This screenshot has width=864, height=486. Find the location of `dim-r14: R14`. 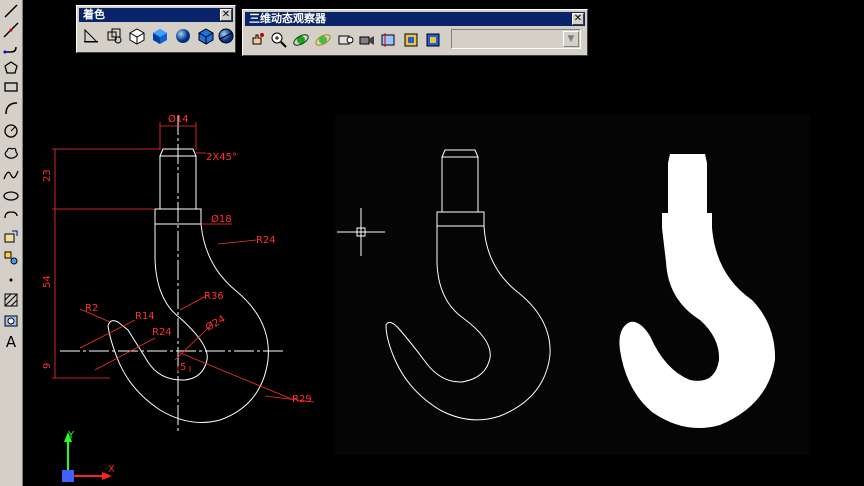

dim-r14: R14 is located at coordinates (145, 316).